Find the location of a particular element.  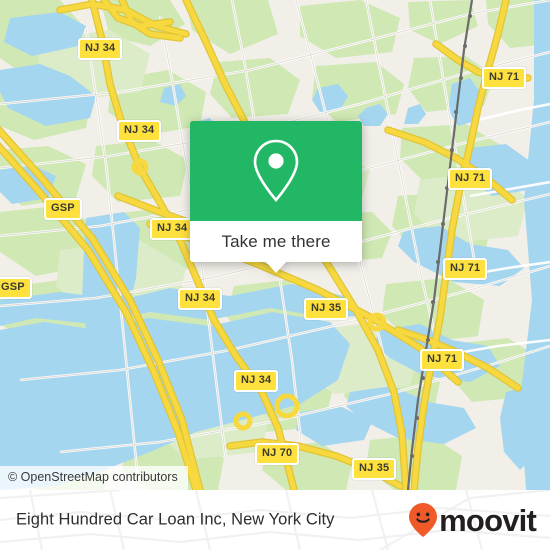

location-callout: Take me there is located at coordinates (276, 197).